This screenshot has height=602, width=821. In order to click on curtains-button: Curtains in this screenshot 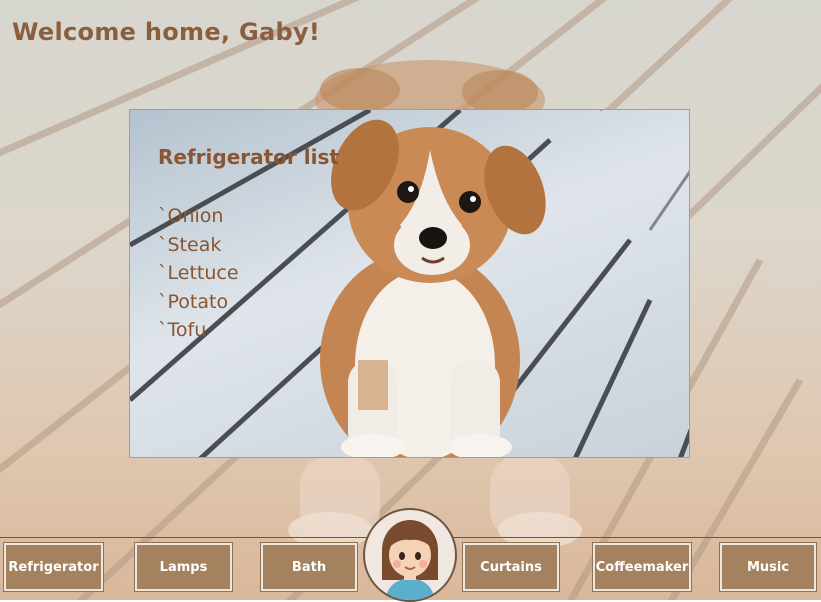, I will do `click(511, 567)`.